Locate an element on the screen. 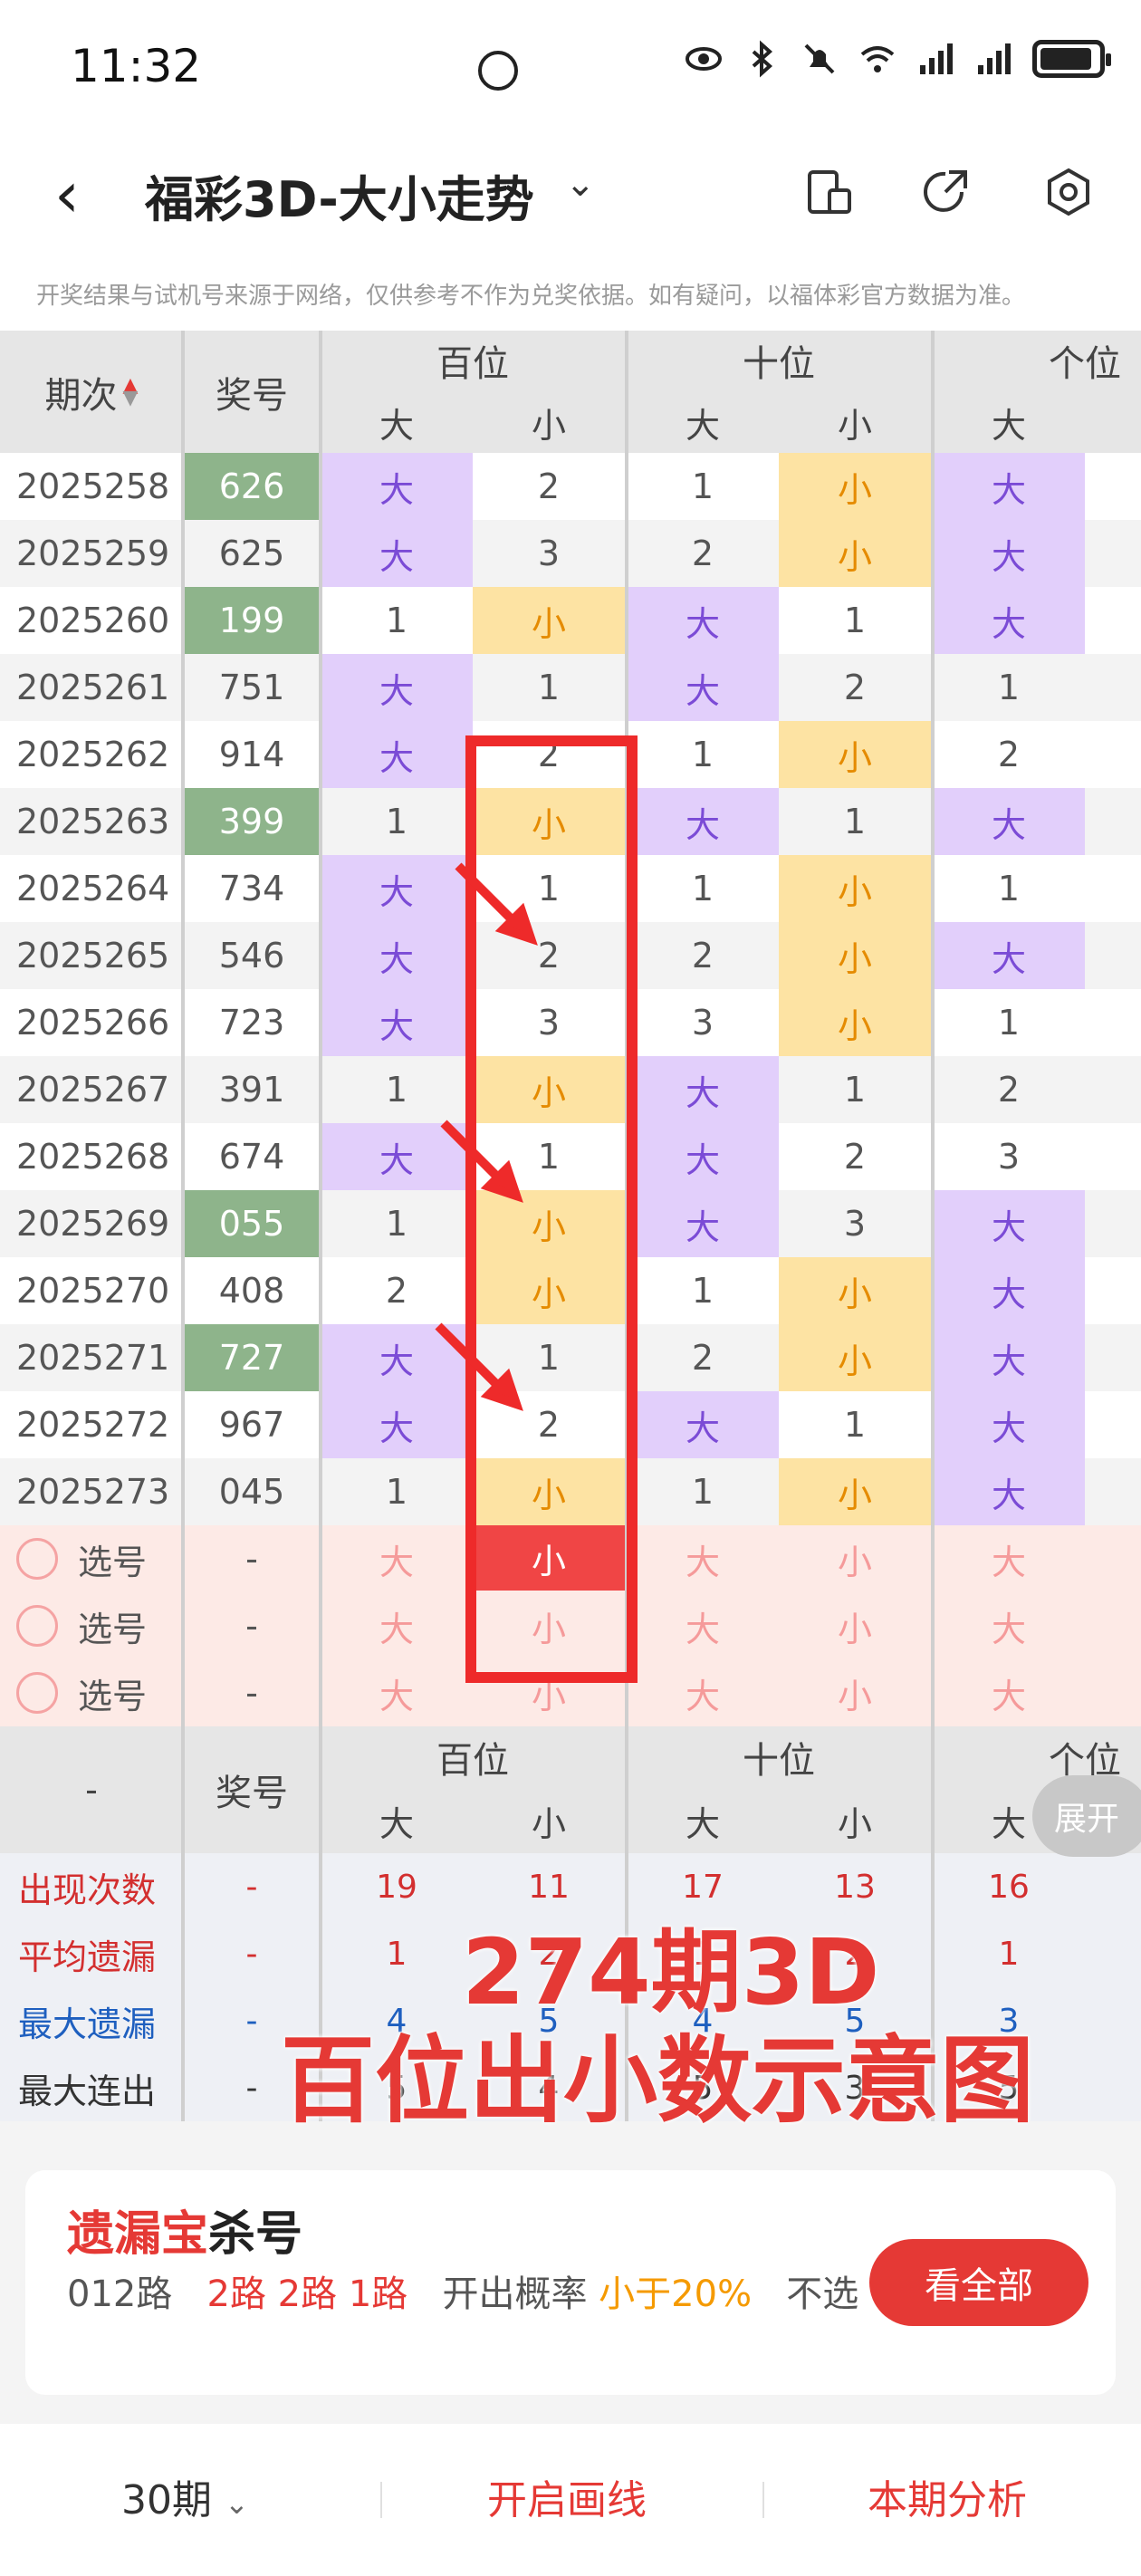  group-header-tens: 十位 is located at coordinates (779, 364).